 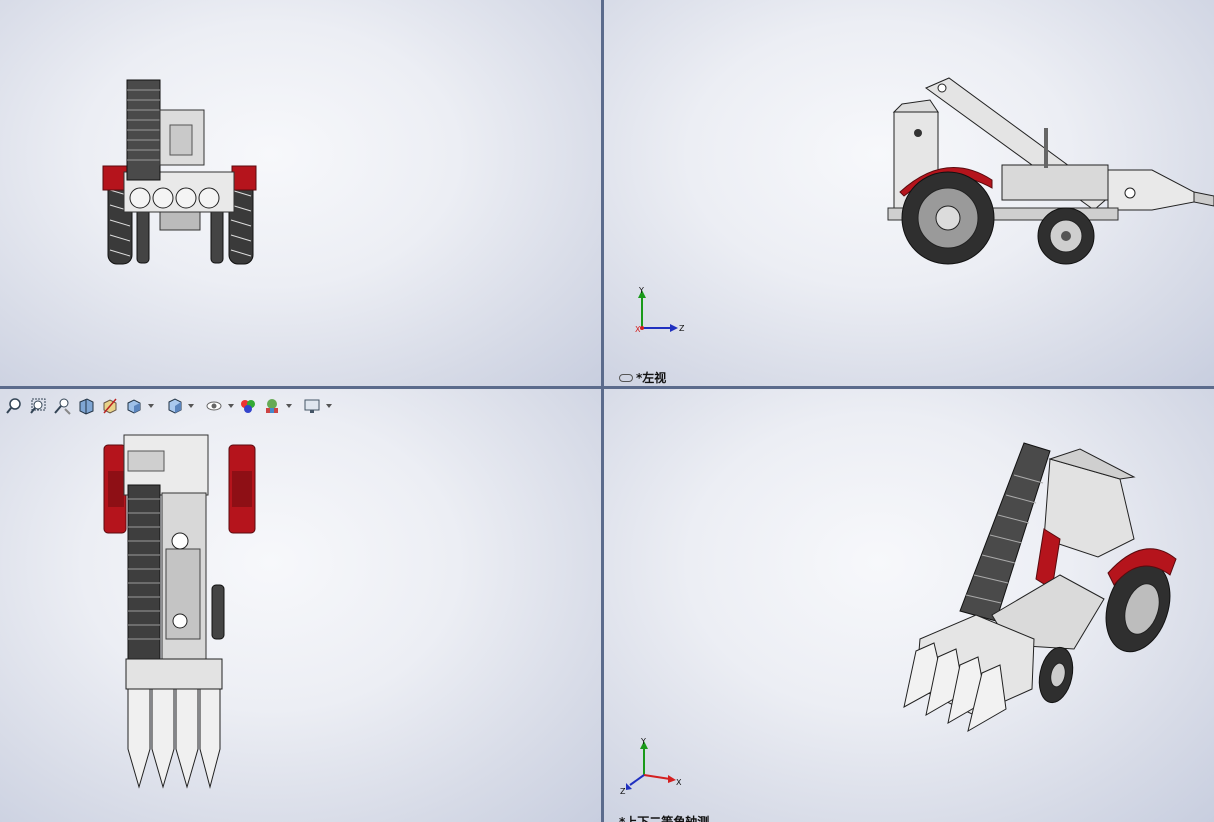 I want to click on view-label-left: *左视, so click(x=642, y=377).